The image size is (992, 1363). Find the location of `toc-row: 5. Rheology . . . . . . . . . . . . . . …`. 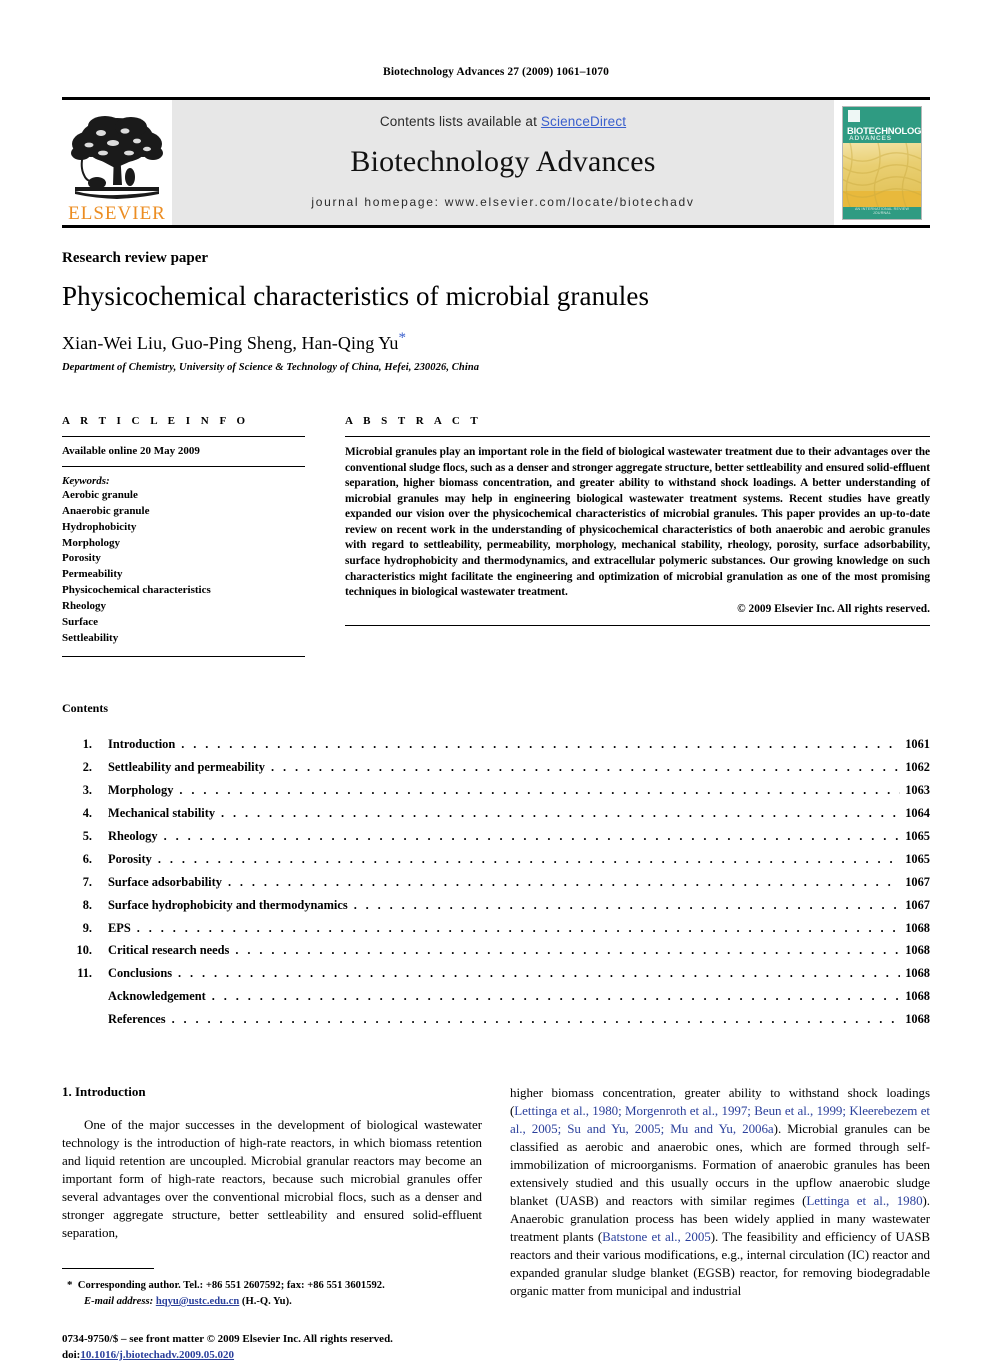

toc-row: 5. Rheology . . . . . . . . . . . . . . … is located at coordinates (496, 835).